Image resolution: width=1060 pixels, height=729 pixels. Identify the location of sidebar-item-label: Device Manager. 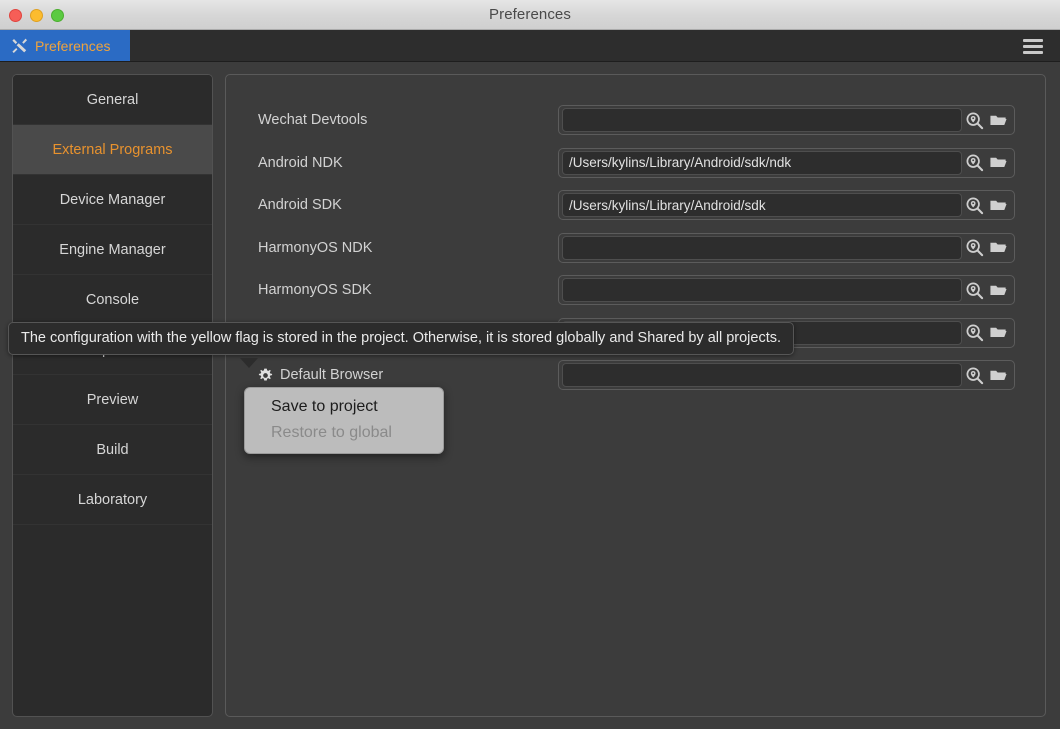
(112, 199).